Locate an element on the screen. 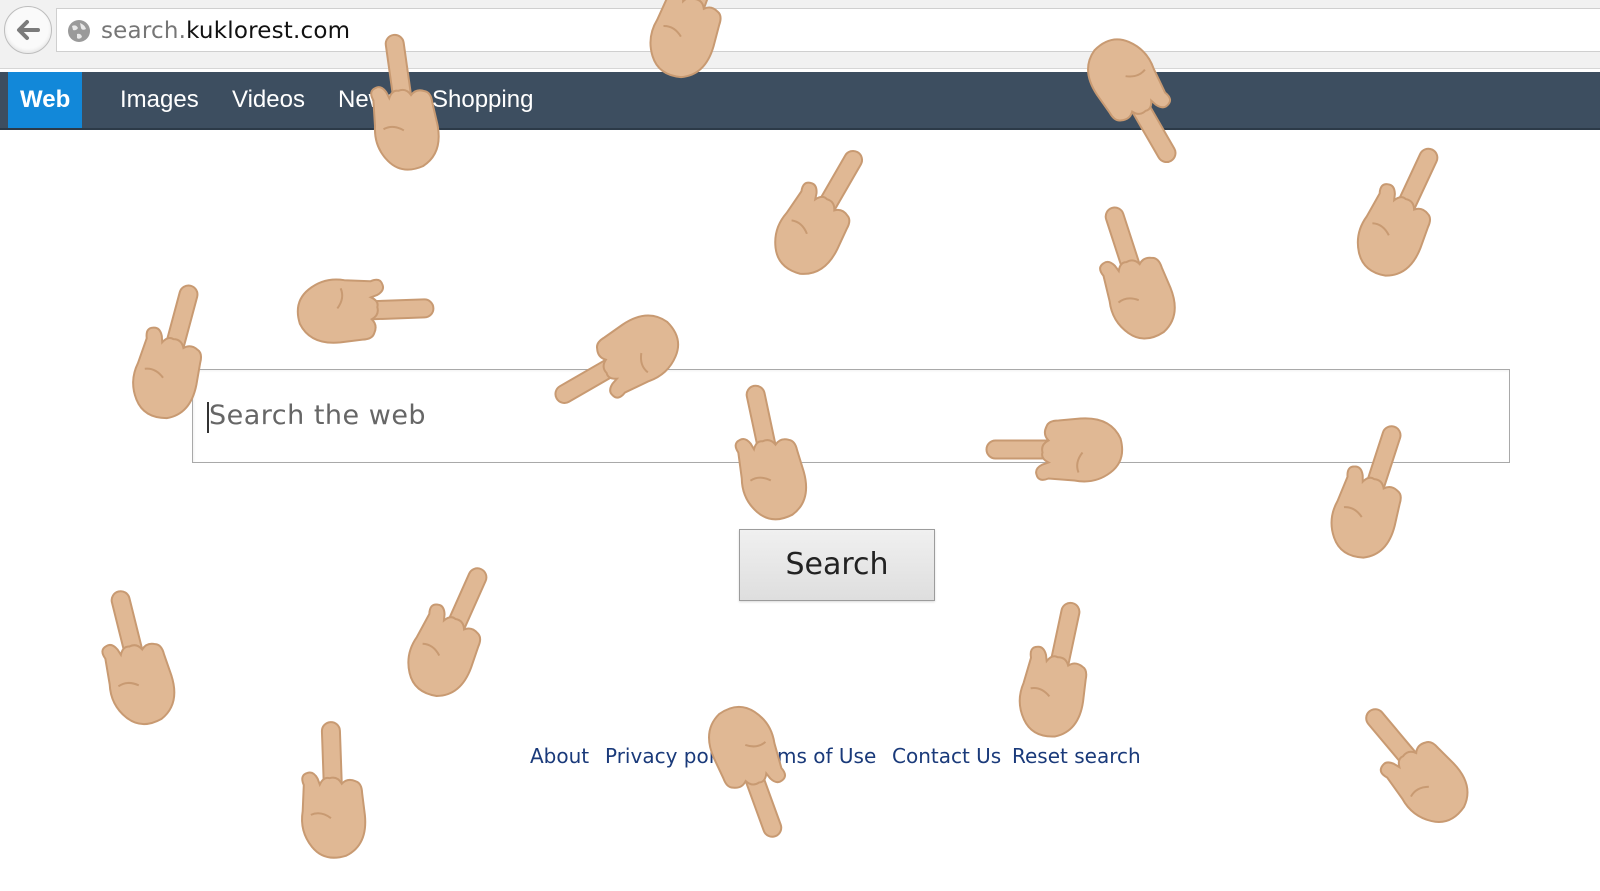 This screenshot has height=891, width=1600. back-button is located at coordinates (28, 30).